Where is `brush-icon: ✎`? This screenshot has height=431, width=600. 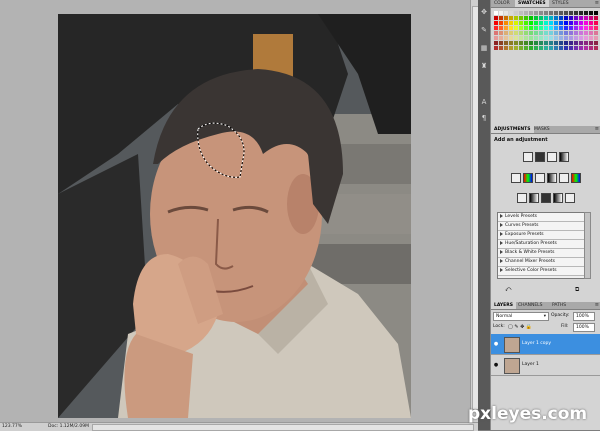 brush-icon: ✎ is located at coordinates (484, 30).